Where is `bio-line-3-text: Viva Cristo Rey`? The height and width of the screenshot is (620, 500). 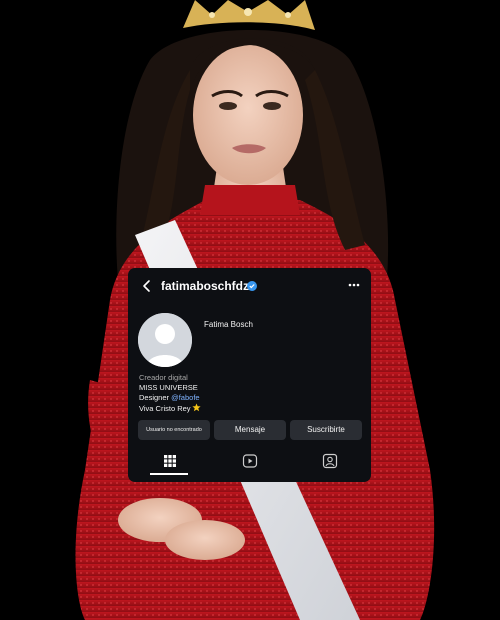
bio-line-3-text: Viva Cristo Rey is located at coordinates (165, 408).